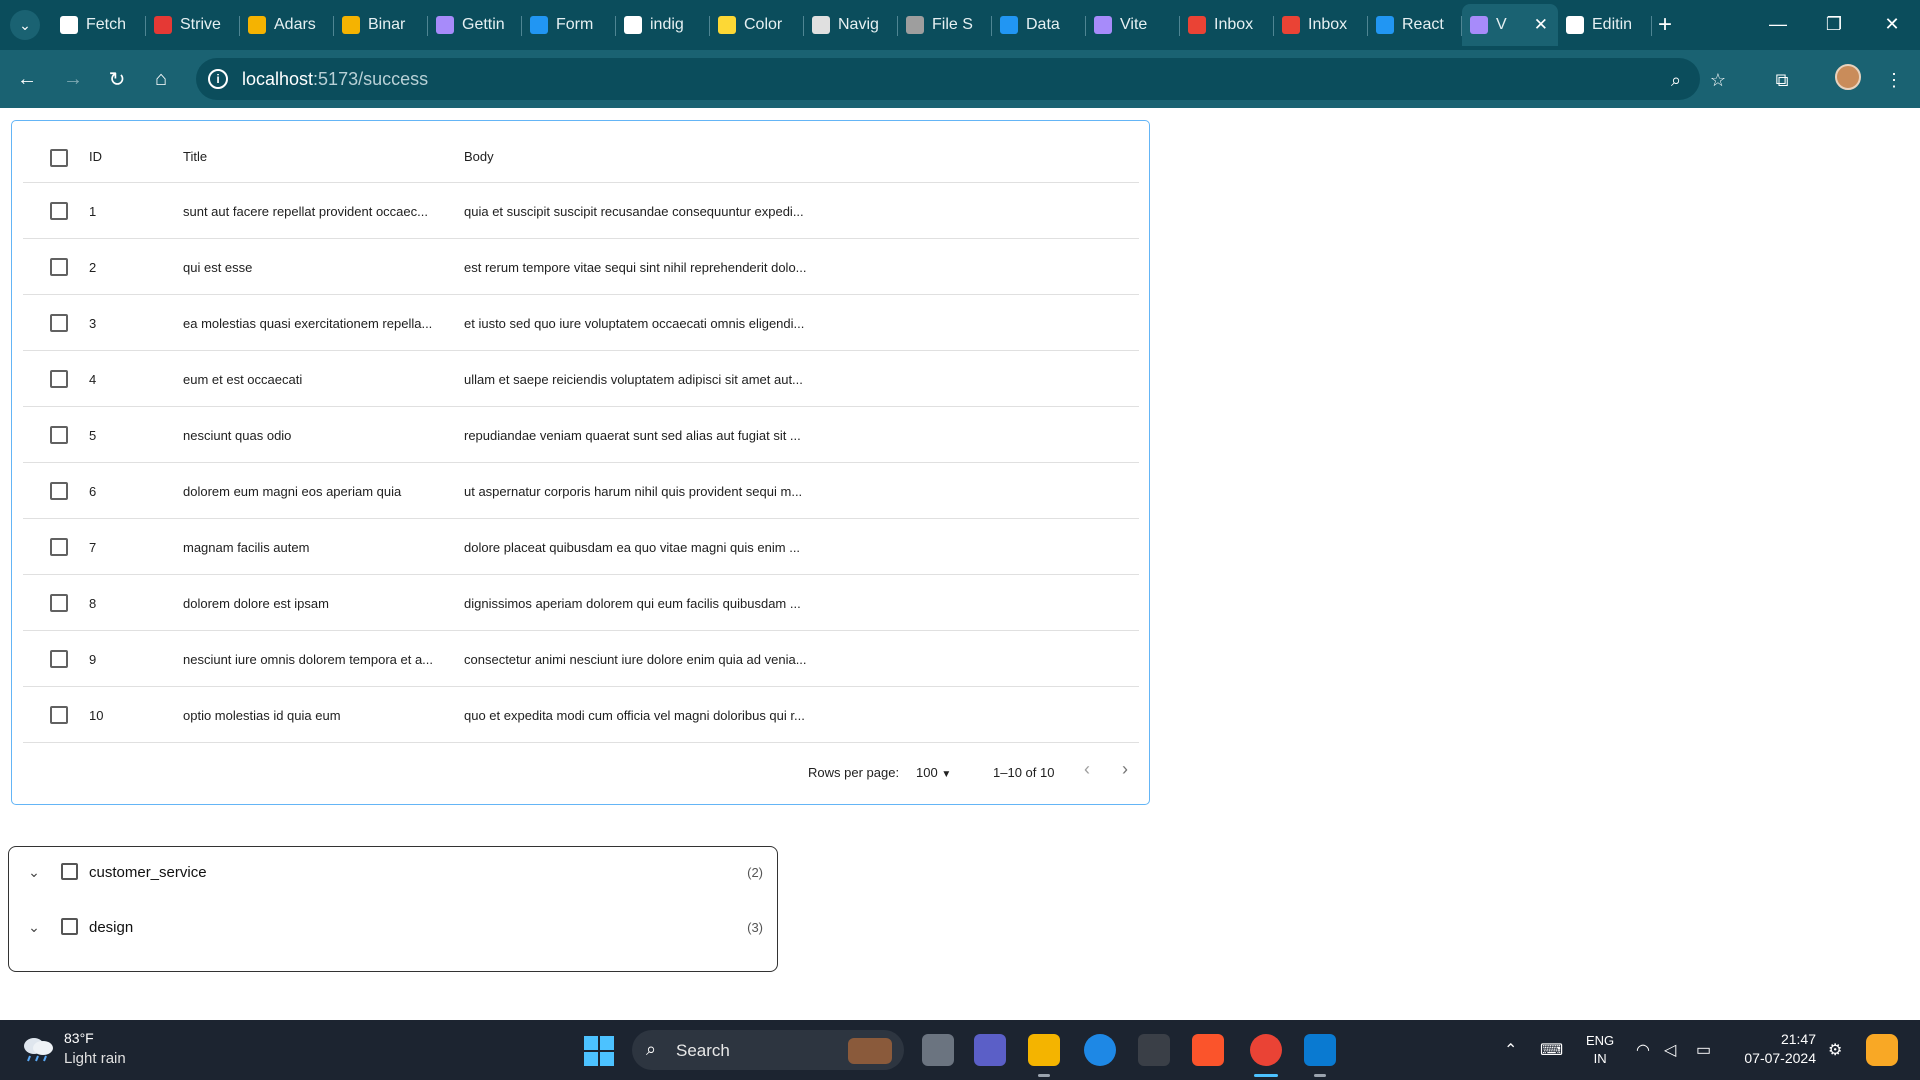 The image size is (1920, 1080). Describe the element at coordinates (218, 79) in the screenshot. I see `site-info-icon: i` at that location.